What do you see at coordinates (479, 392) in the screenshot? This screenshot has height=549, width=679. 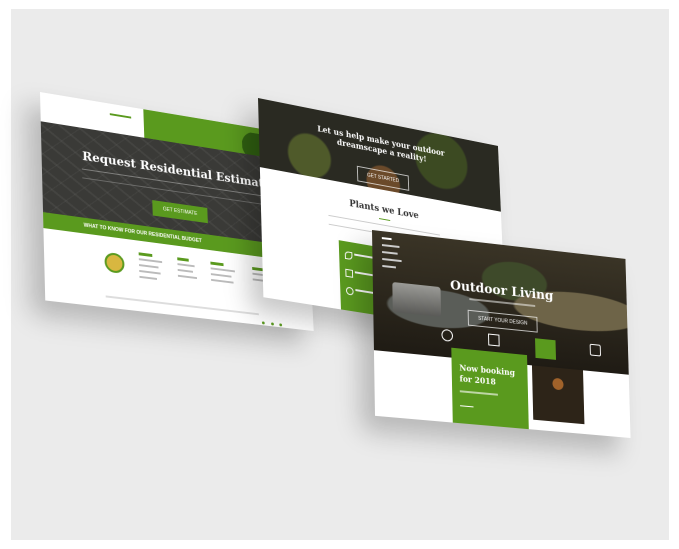 I see `booking-text` at bounding box center [479, 392].